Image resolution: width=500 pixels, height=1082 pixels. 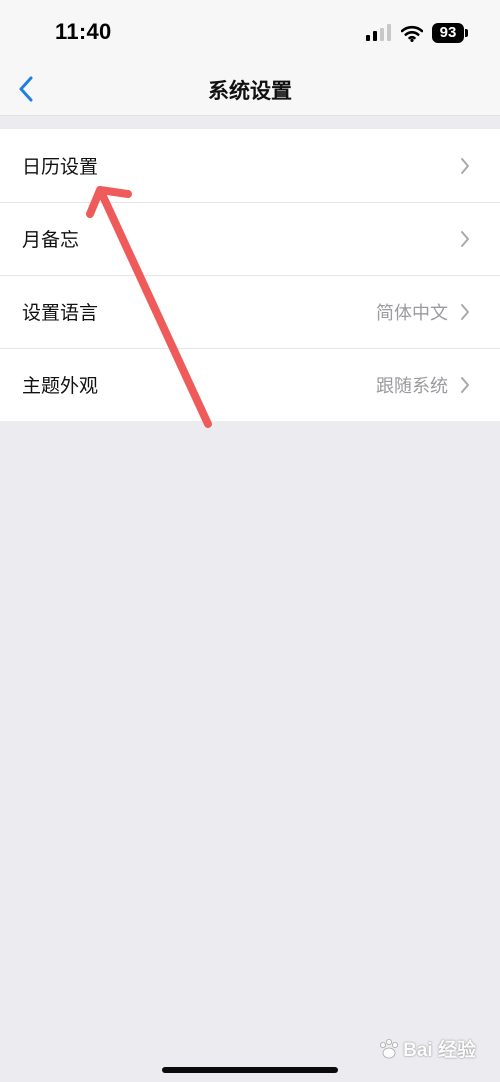 I want to click on paw-logo-icon, so click(x=389, y=1048).